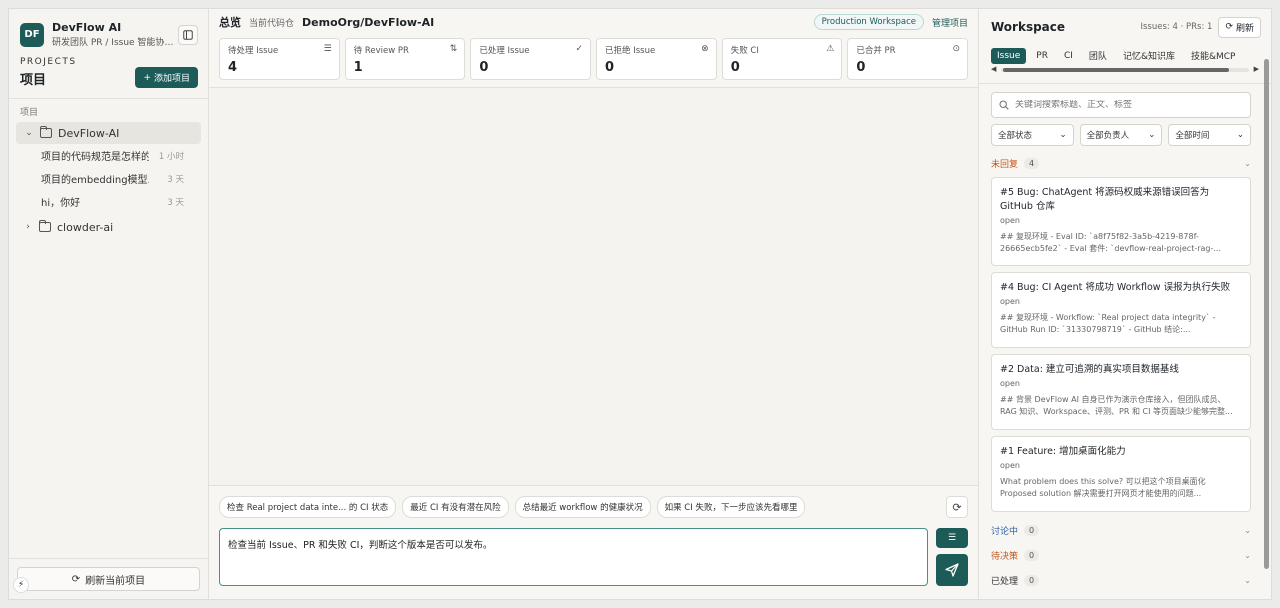 The image size is (1280, 608). I want to click on group-count: 0, so click(1032, 555).